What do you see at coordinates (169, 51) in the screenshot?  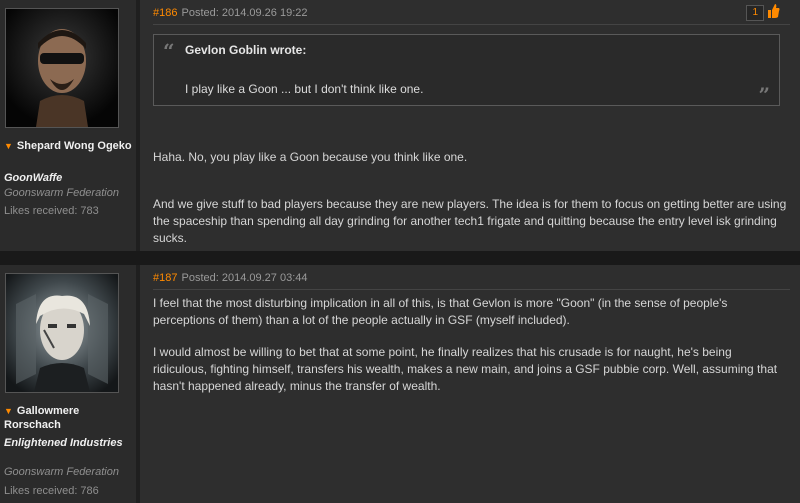 I see `quote-open-icon: “` at bounding box center [169, 51].